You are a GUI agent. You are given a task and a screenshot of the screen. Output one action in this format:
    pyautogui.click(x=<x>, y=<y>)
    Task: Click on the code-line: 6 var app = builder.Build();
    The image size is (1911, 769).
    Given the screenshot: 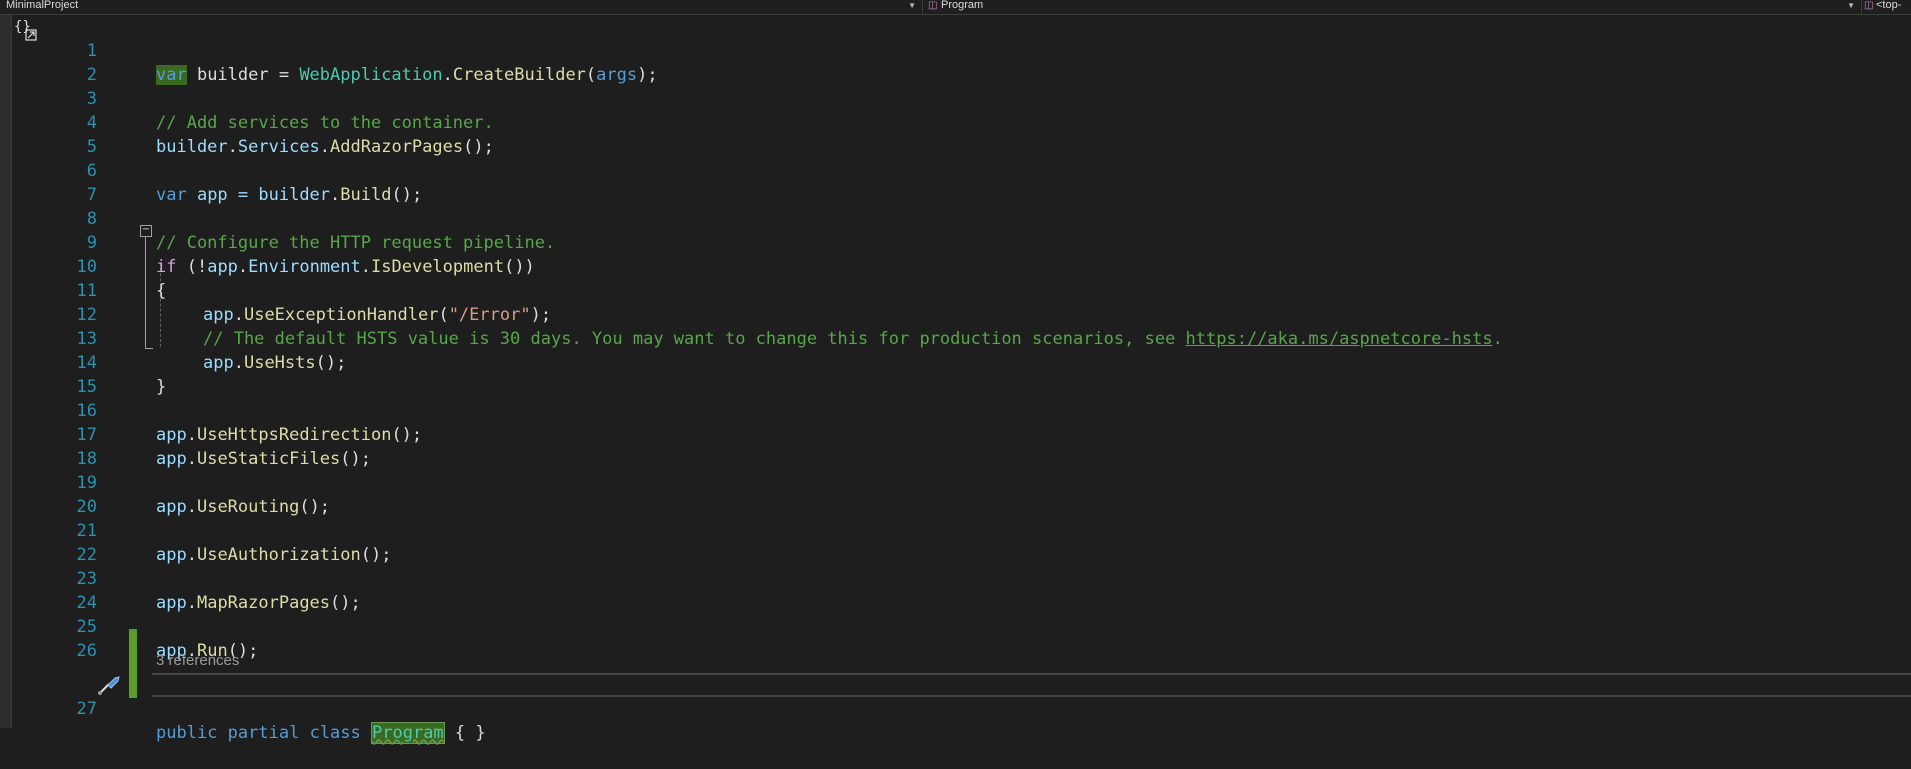 What is the action you would take?
    pyautogui.click(x=955, y=170)
    